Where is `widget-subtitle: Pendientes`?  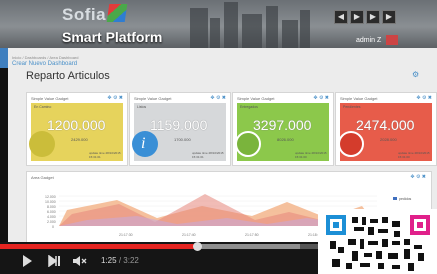
widget-subtitle: Pendientes is located at coordinates (352, 107).